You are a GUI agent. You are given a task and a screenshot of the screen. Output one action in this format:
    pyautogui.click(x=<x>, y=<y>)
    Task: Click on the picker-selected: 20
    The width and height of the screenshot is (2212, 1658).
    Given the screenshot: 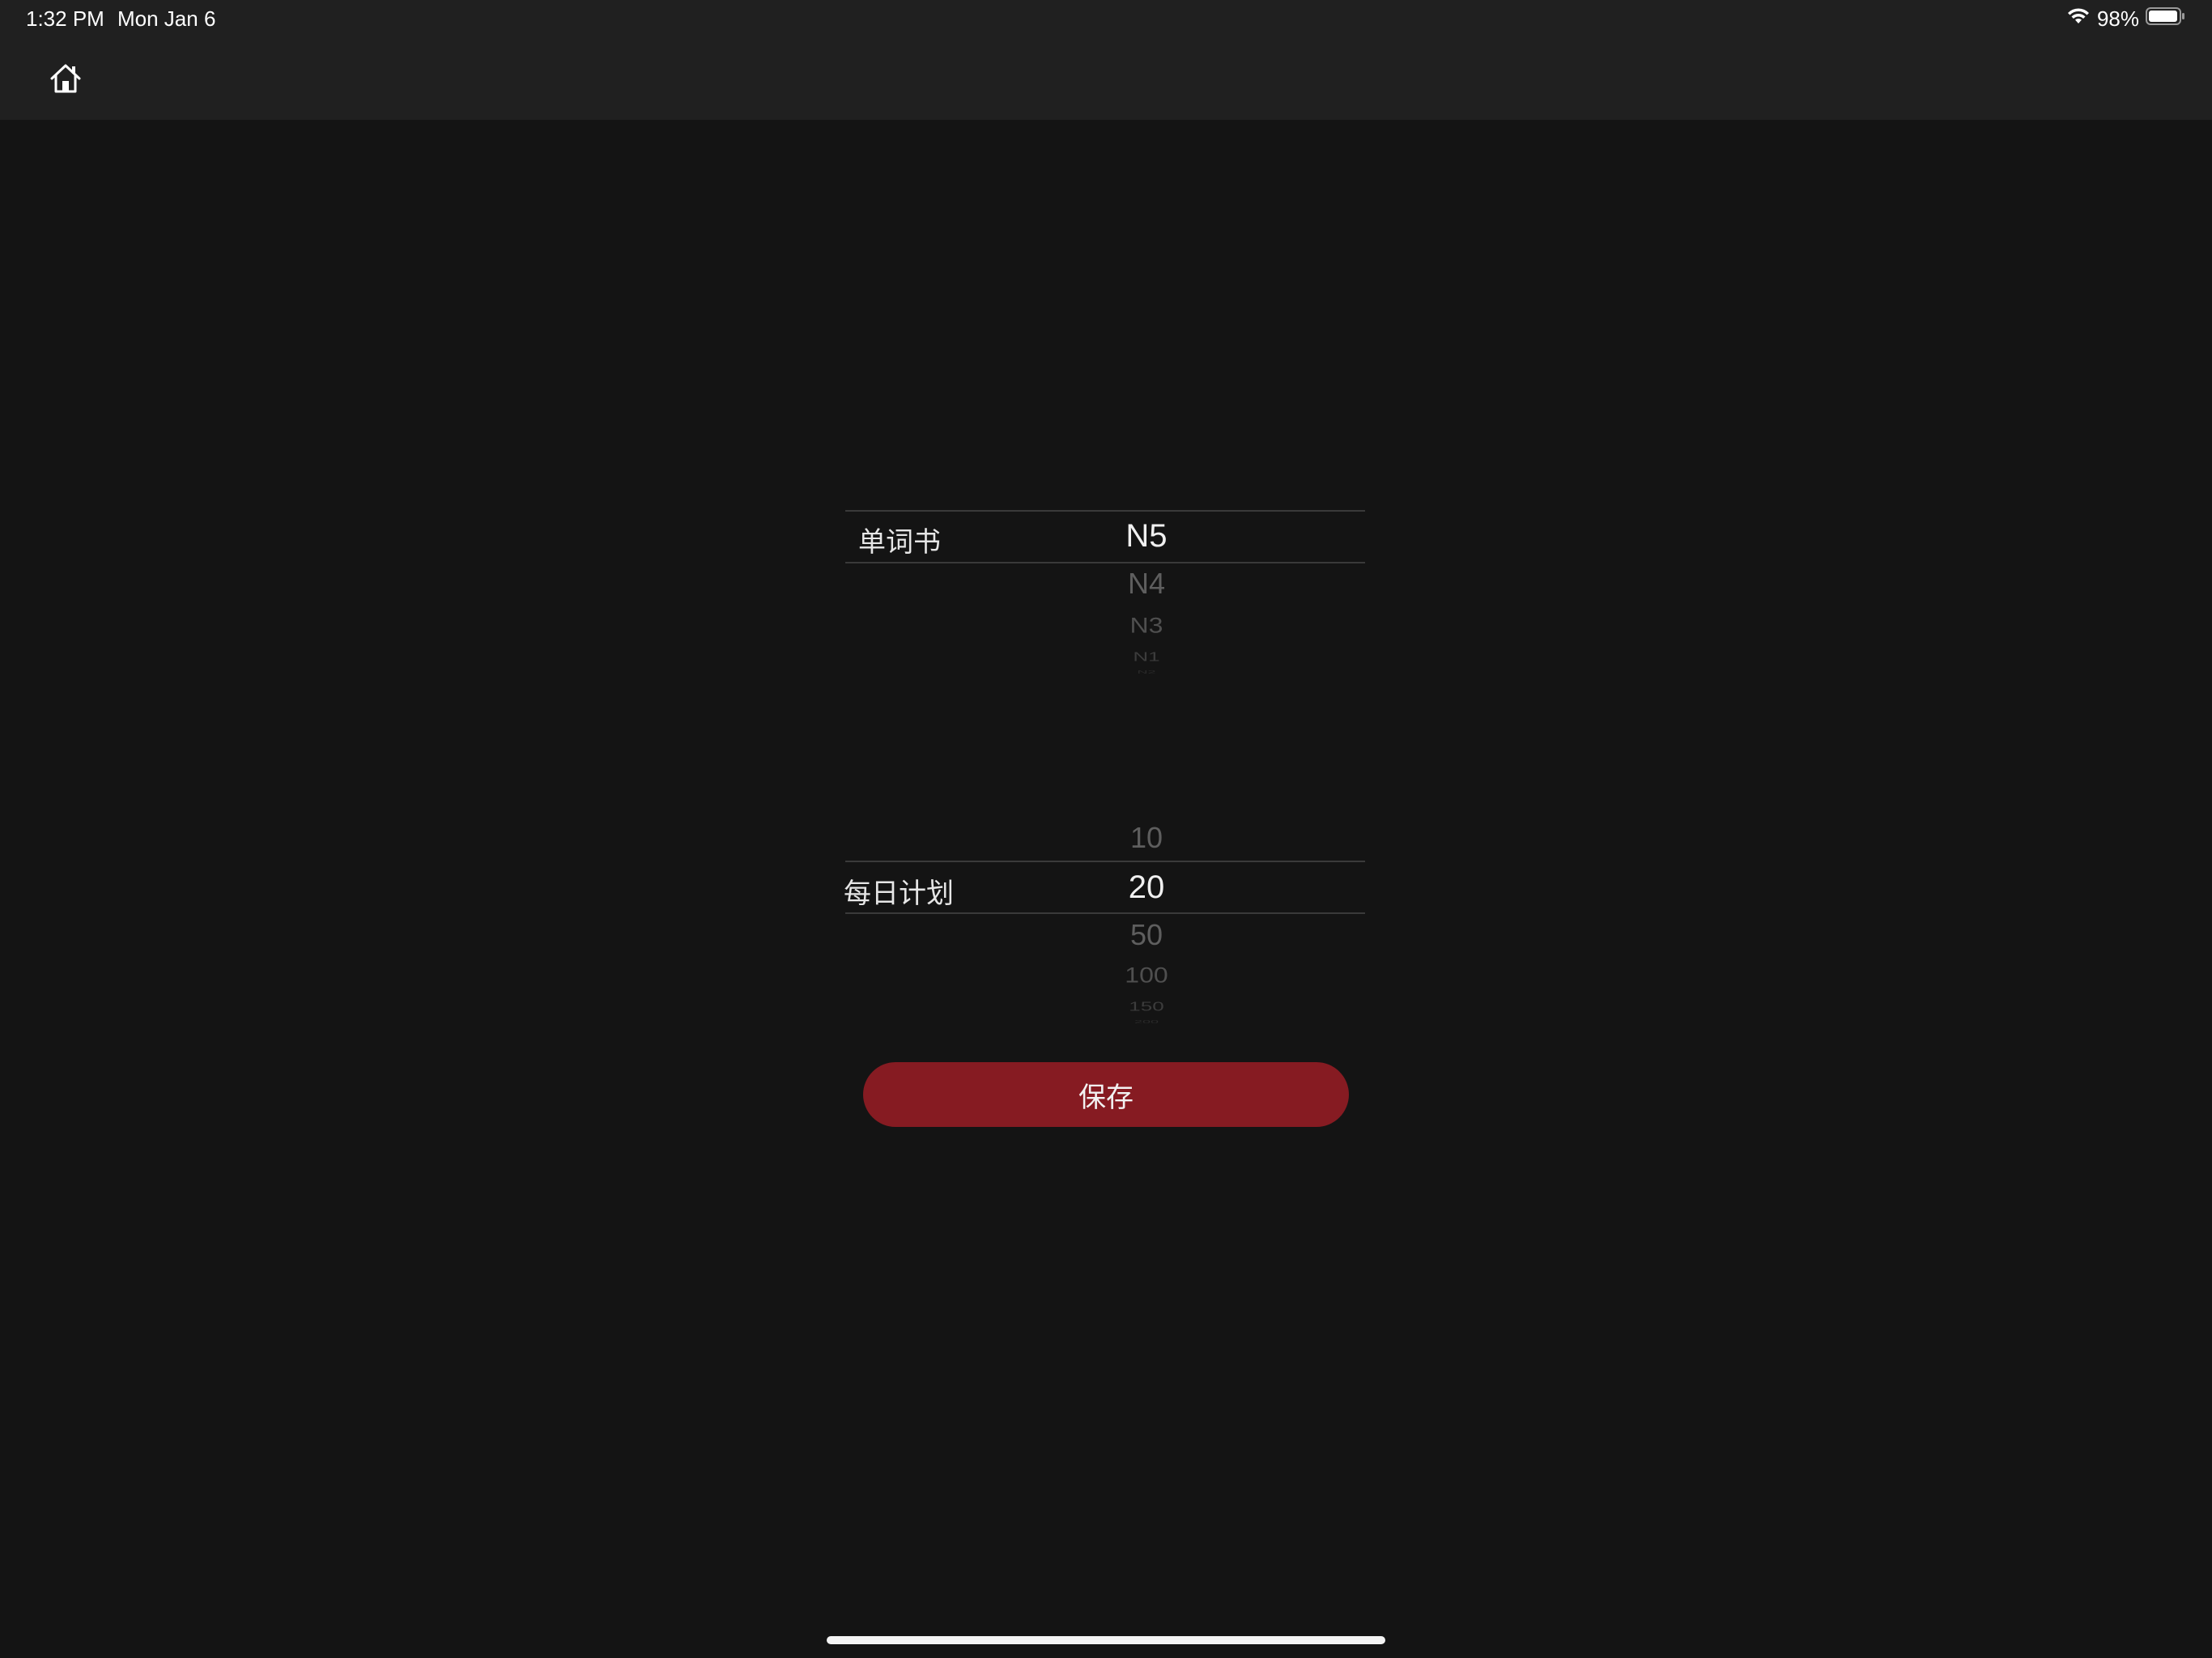 What is the action you would take?
    pyautogui.click(x=1146, y=887)
    